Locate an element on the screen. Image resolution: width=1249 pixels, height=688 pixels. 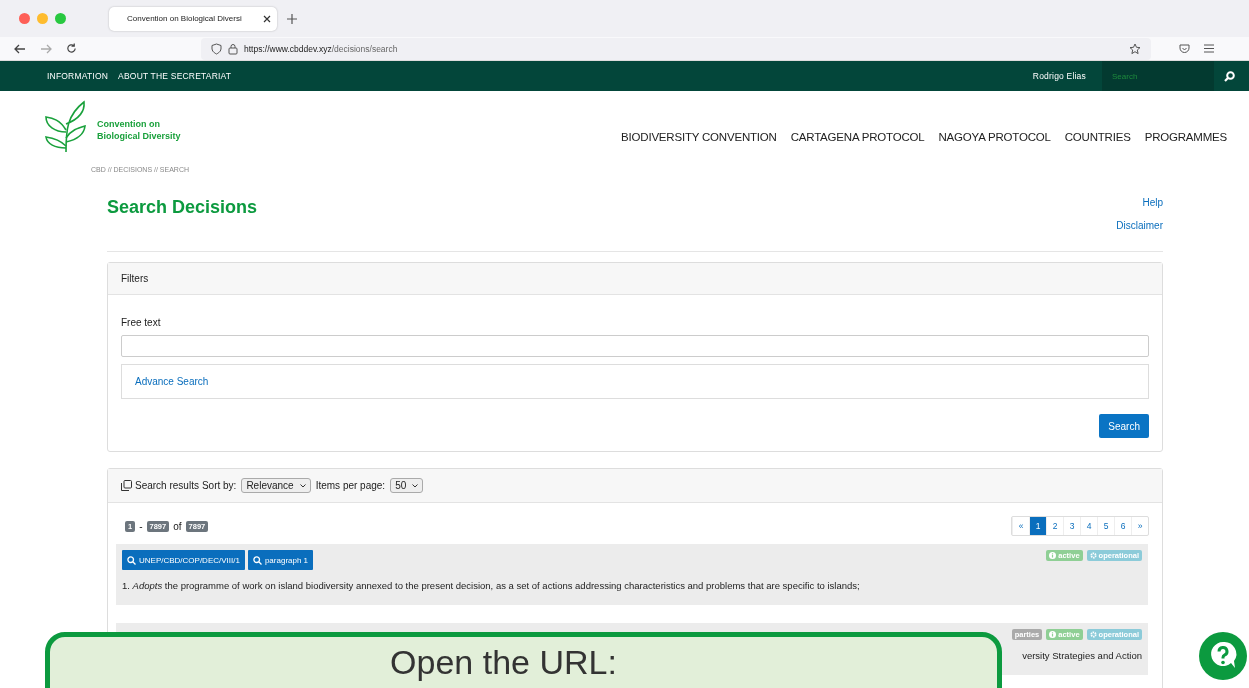
shield-icon is located at coordinates (216, 48).